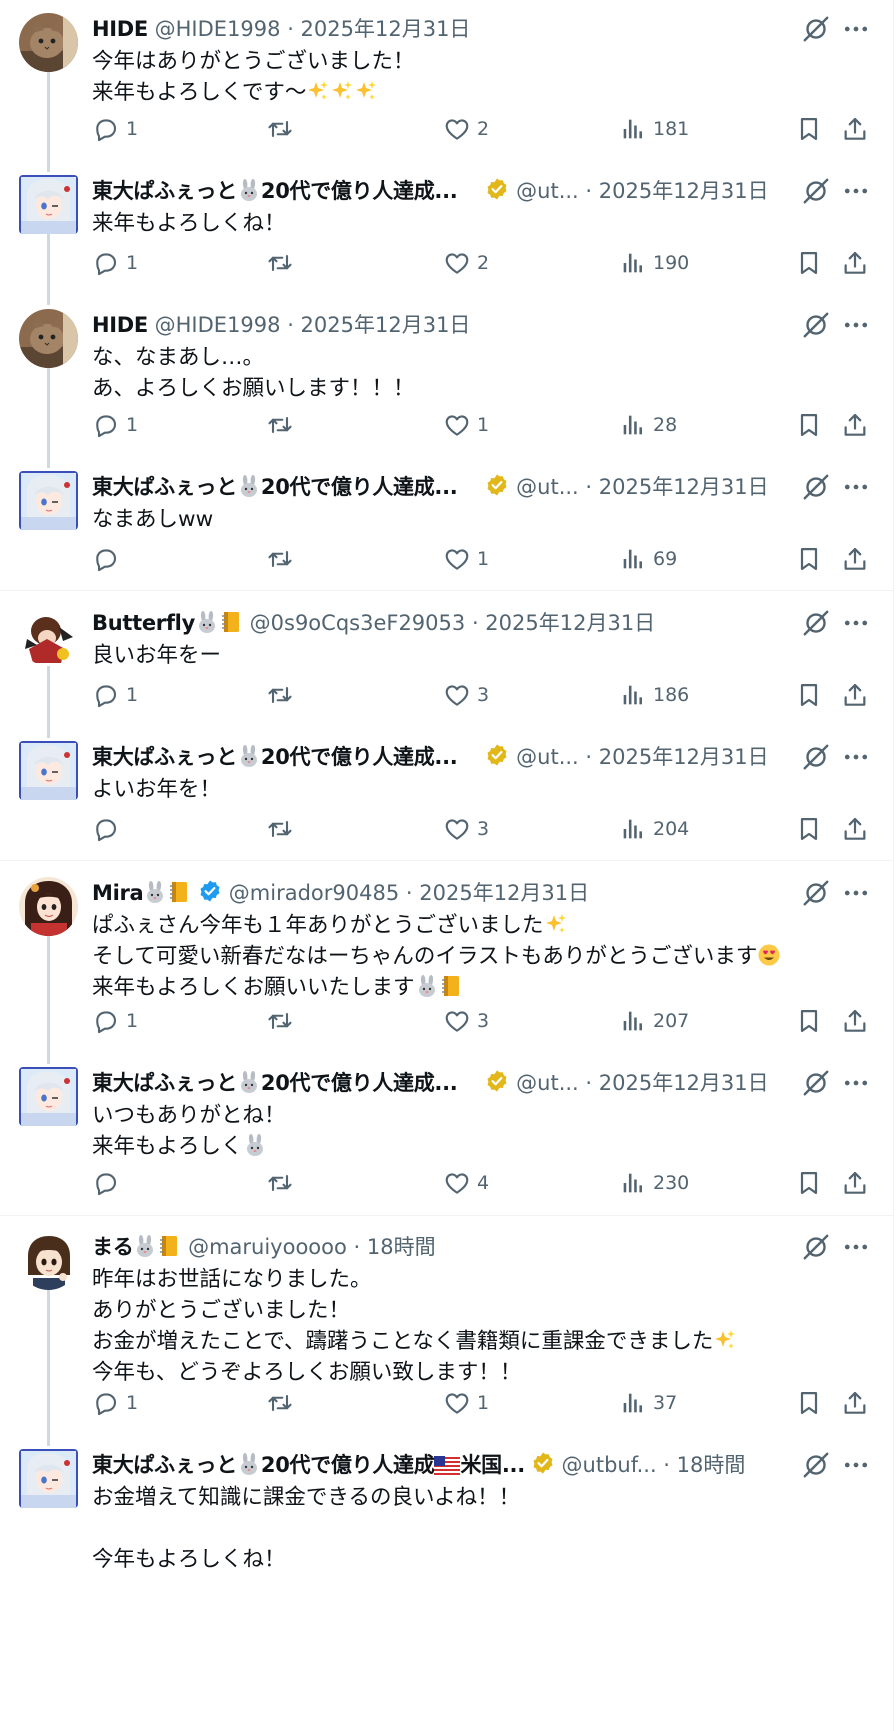  I want to click on author-handle: @mirador90485, so click(310, 893).